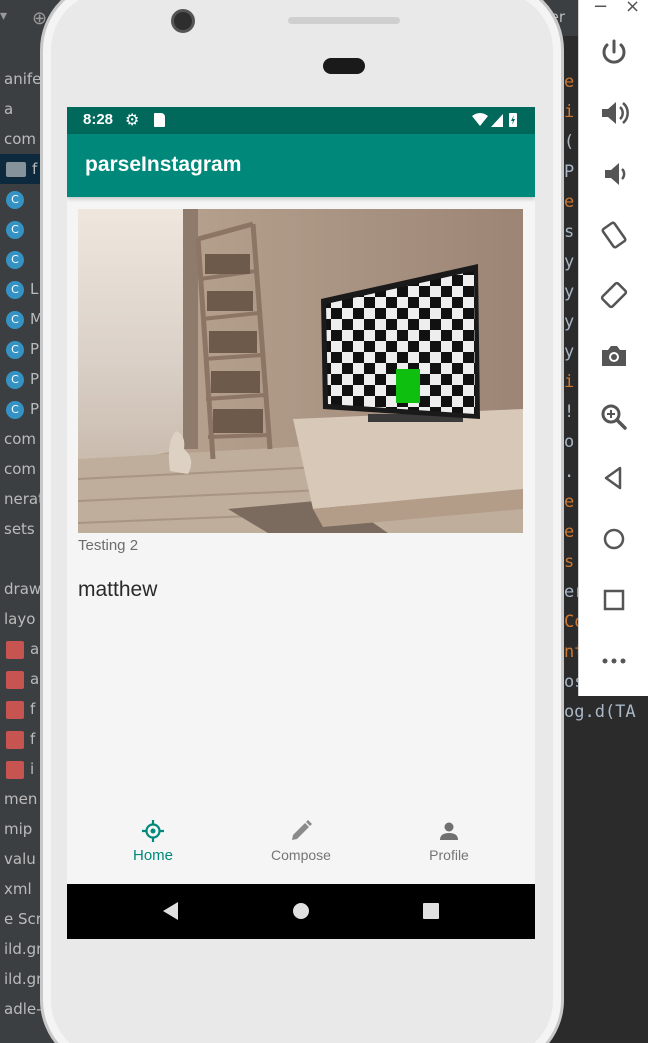 The height and width of the screenshot is (1043, 648). I want to click on nav-label-compose: Compose, so click(301, 855).